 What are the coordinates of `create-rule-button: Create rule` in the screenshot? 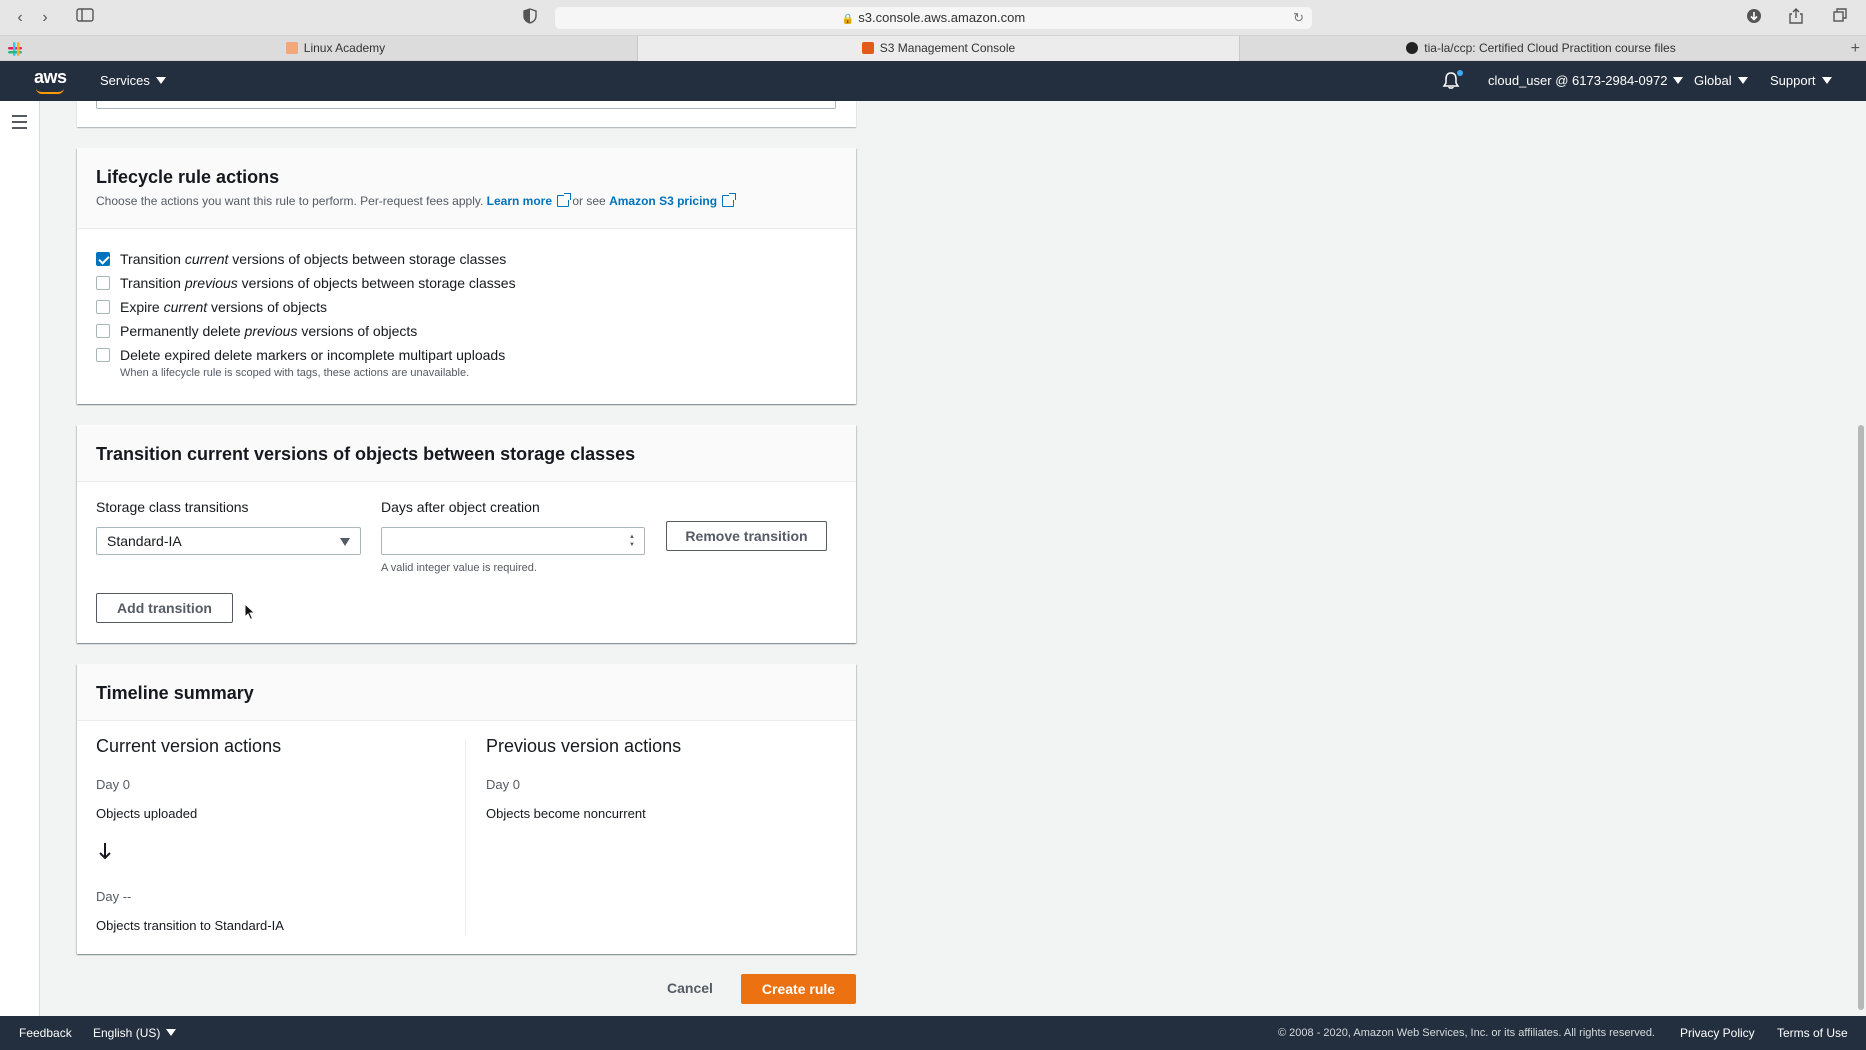 It's located at (798, 989).